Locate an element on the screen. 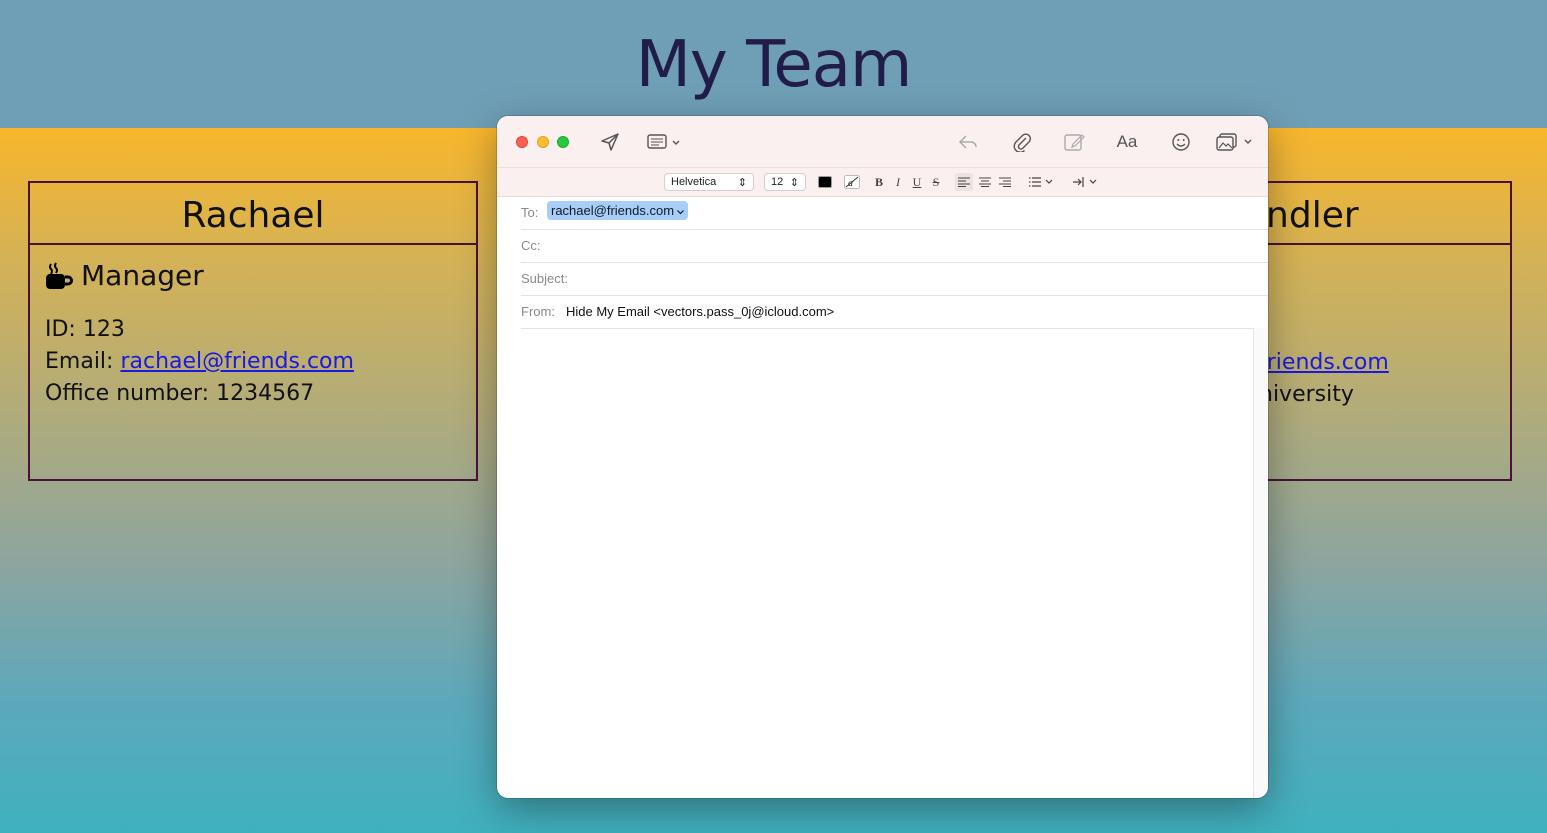 The image size is (1547, 833). highlight-color-icon: a is located at coordinates (852, 182).